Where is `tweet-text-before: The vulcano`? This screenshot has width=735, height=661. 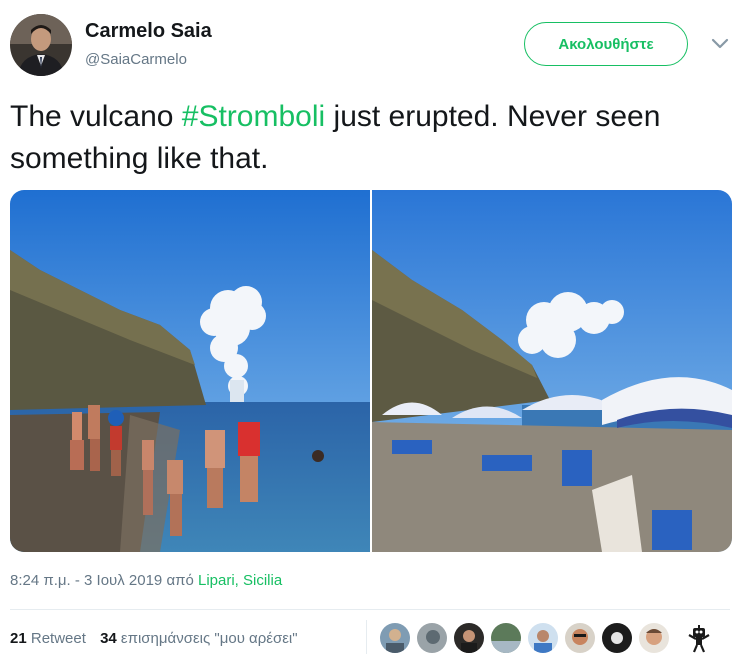
tweet-text-before: The vulcano is located at coordinates (96, 116).